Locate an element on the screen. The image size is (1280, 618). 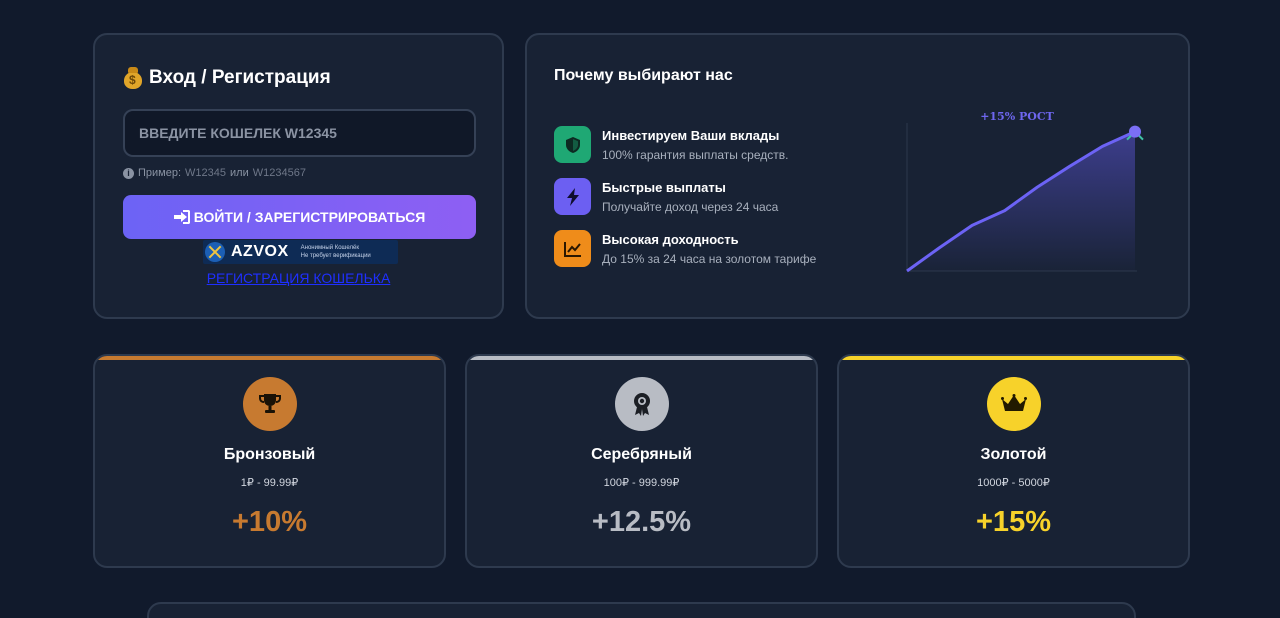
tariff-rate: +15% is located at coordinates (1013, 522).